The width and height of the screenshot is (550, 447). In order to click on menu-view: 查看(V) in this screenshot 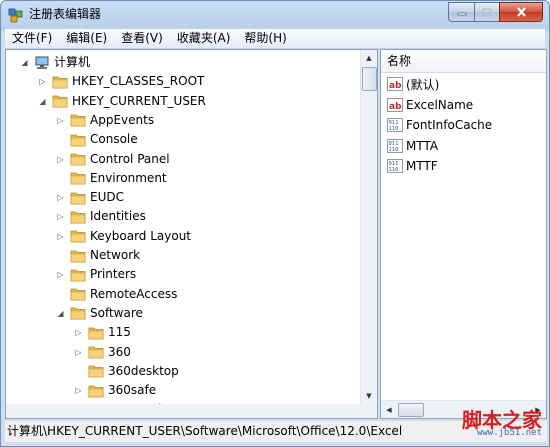, I will do `click(142, 38)`.